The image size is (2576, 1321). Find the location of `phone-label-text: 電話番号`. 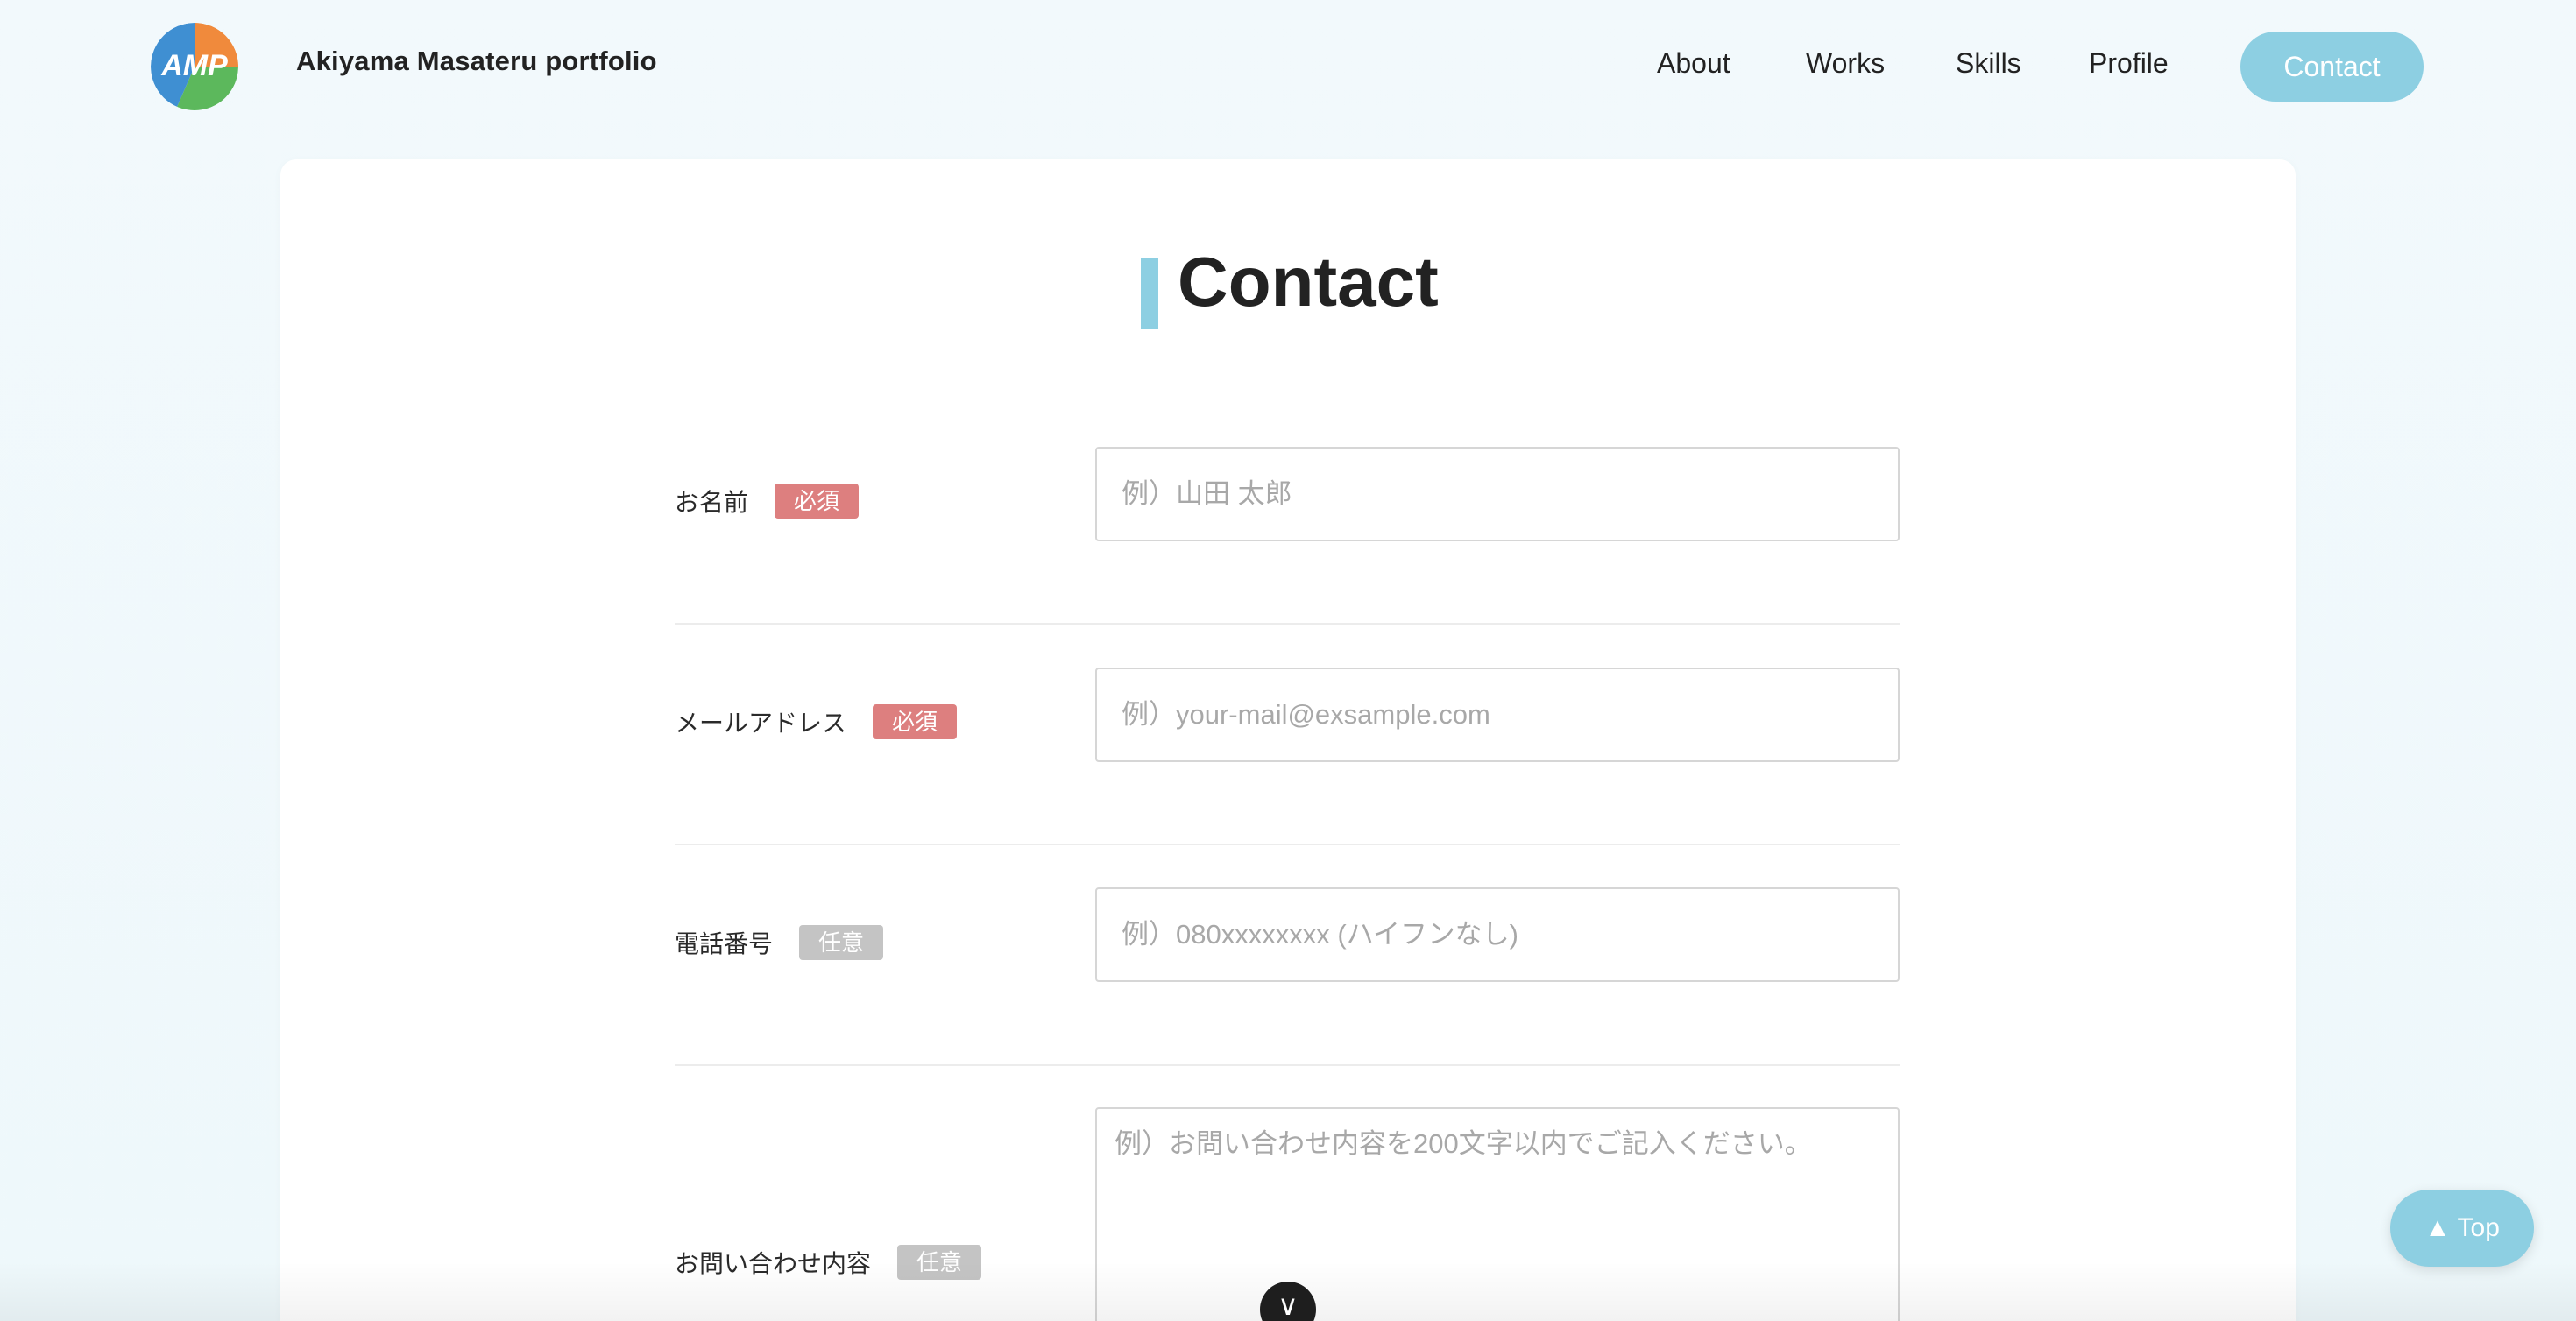

phone-label-text: 電話番号 is located at coordinates (724, 943).